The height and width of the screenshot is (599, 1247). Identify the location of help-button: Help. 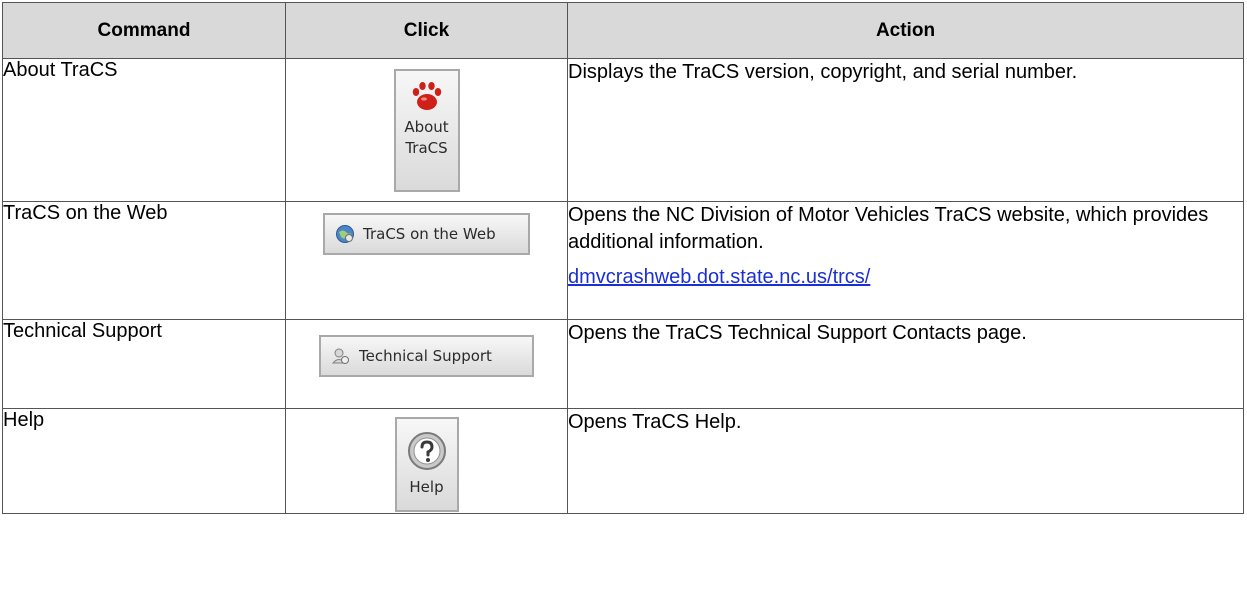
(426, 464).